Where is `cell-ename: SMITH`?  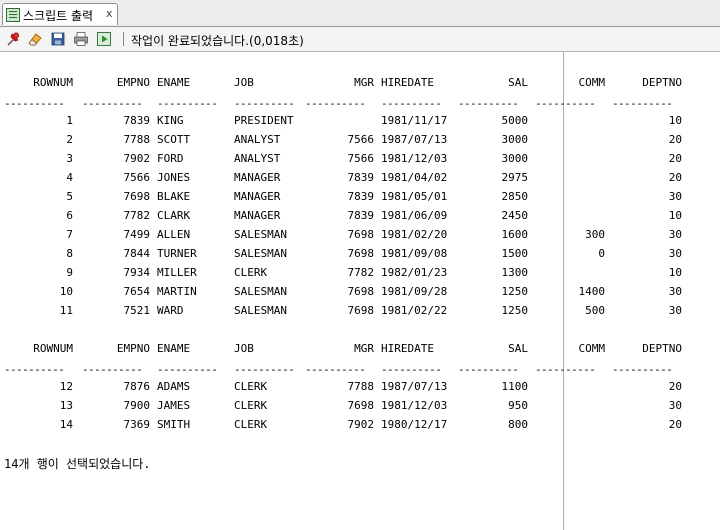 cell-ename: SMITH is located at coordinates (174, 424).